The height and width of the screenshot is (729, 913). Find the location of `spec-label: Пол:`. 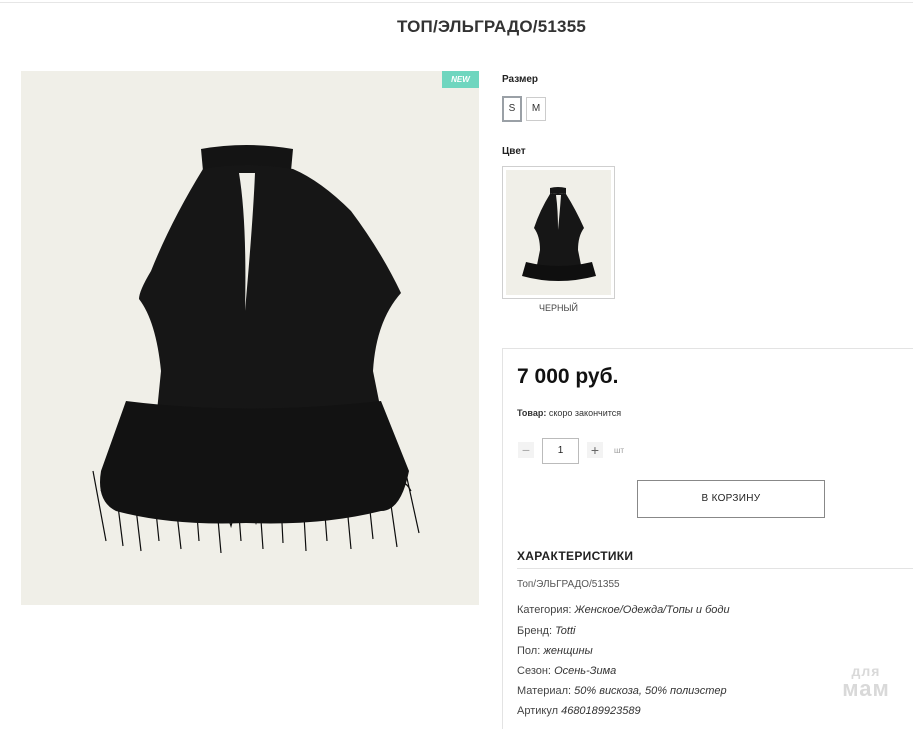

spec-label: Пол: is located at coordinates (529, 651).